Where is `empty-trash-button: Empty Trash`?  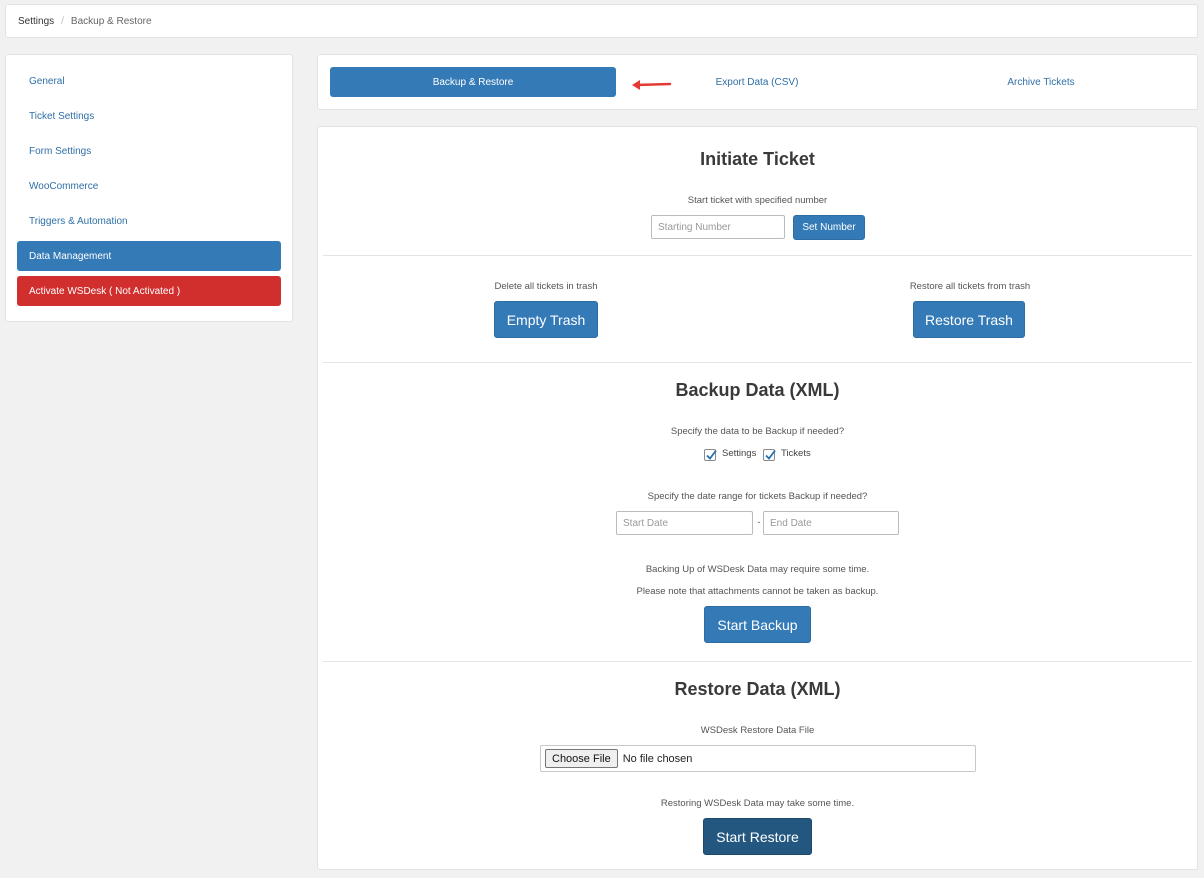
empty-trash-button: Empty Trash is located at coordinates (546, 319).